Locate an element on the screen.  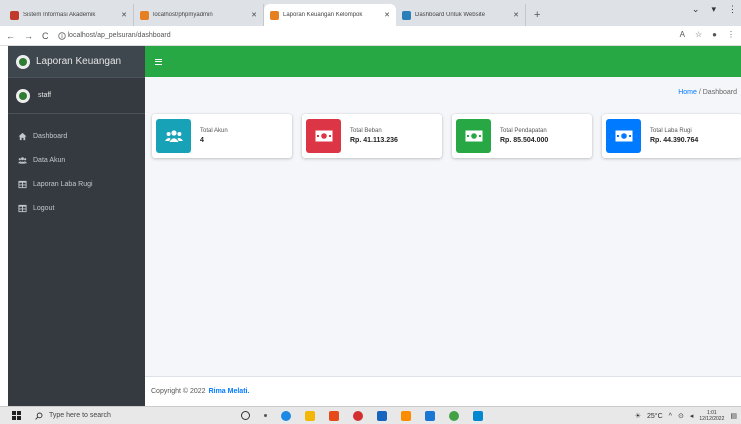
reload-icon: C is located at coordinates (45, 36).